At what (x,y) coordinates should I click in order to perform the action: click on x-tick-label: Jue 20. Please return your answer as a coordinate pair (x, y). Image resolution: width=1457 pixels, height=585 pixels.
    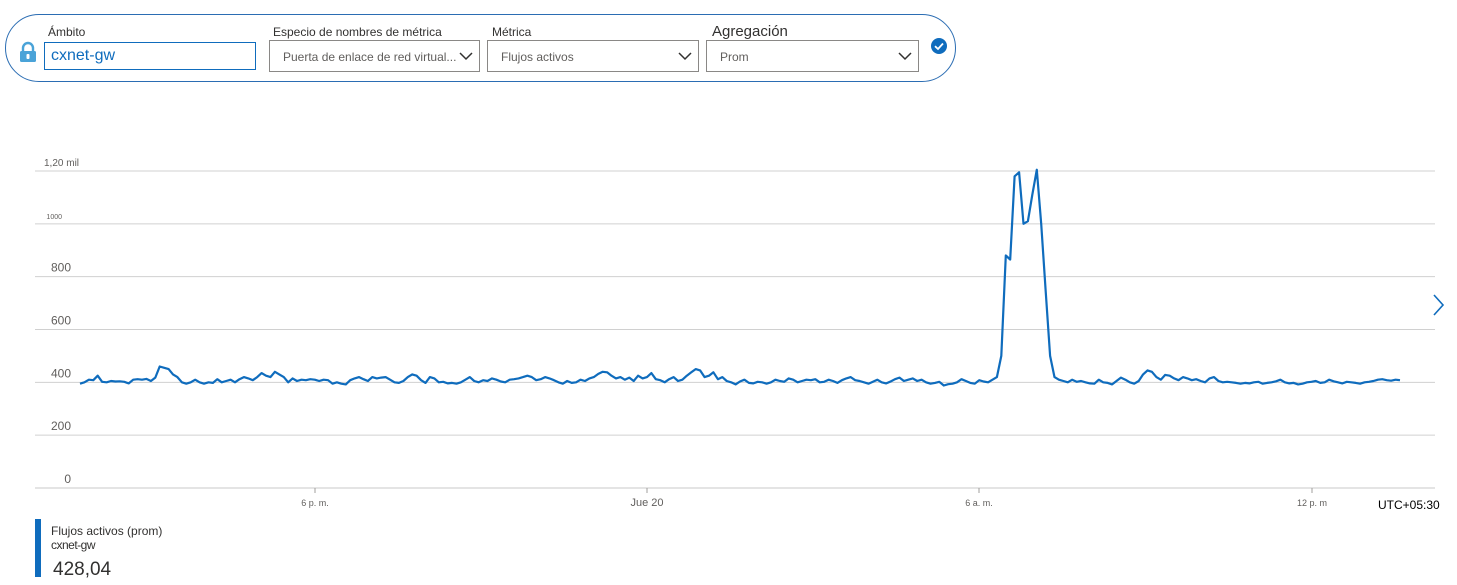
    Looking at the image, I should click on (646, 503).